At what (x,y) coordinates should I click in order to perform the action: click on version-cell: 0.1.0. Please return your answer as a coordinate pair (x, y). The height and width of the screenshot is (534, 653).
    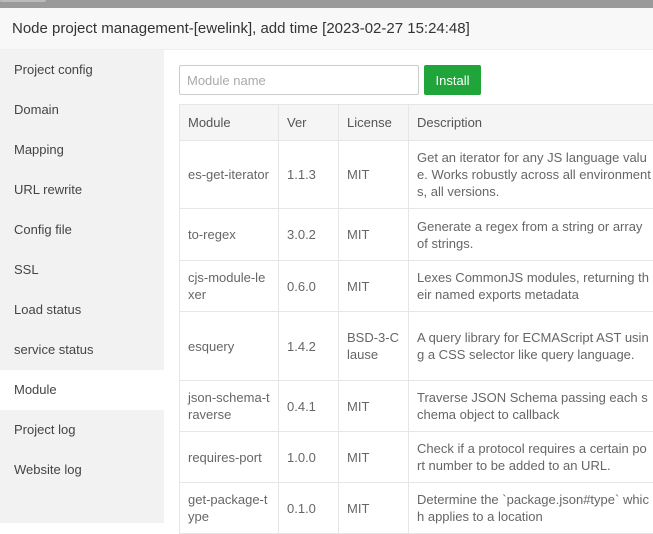
    Looking at the image, I should click on (309, 508).